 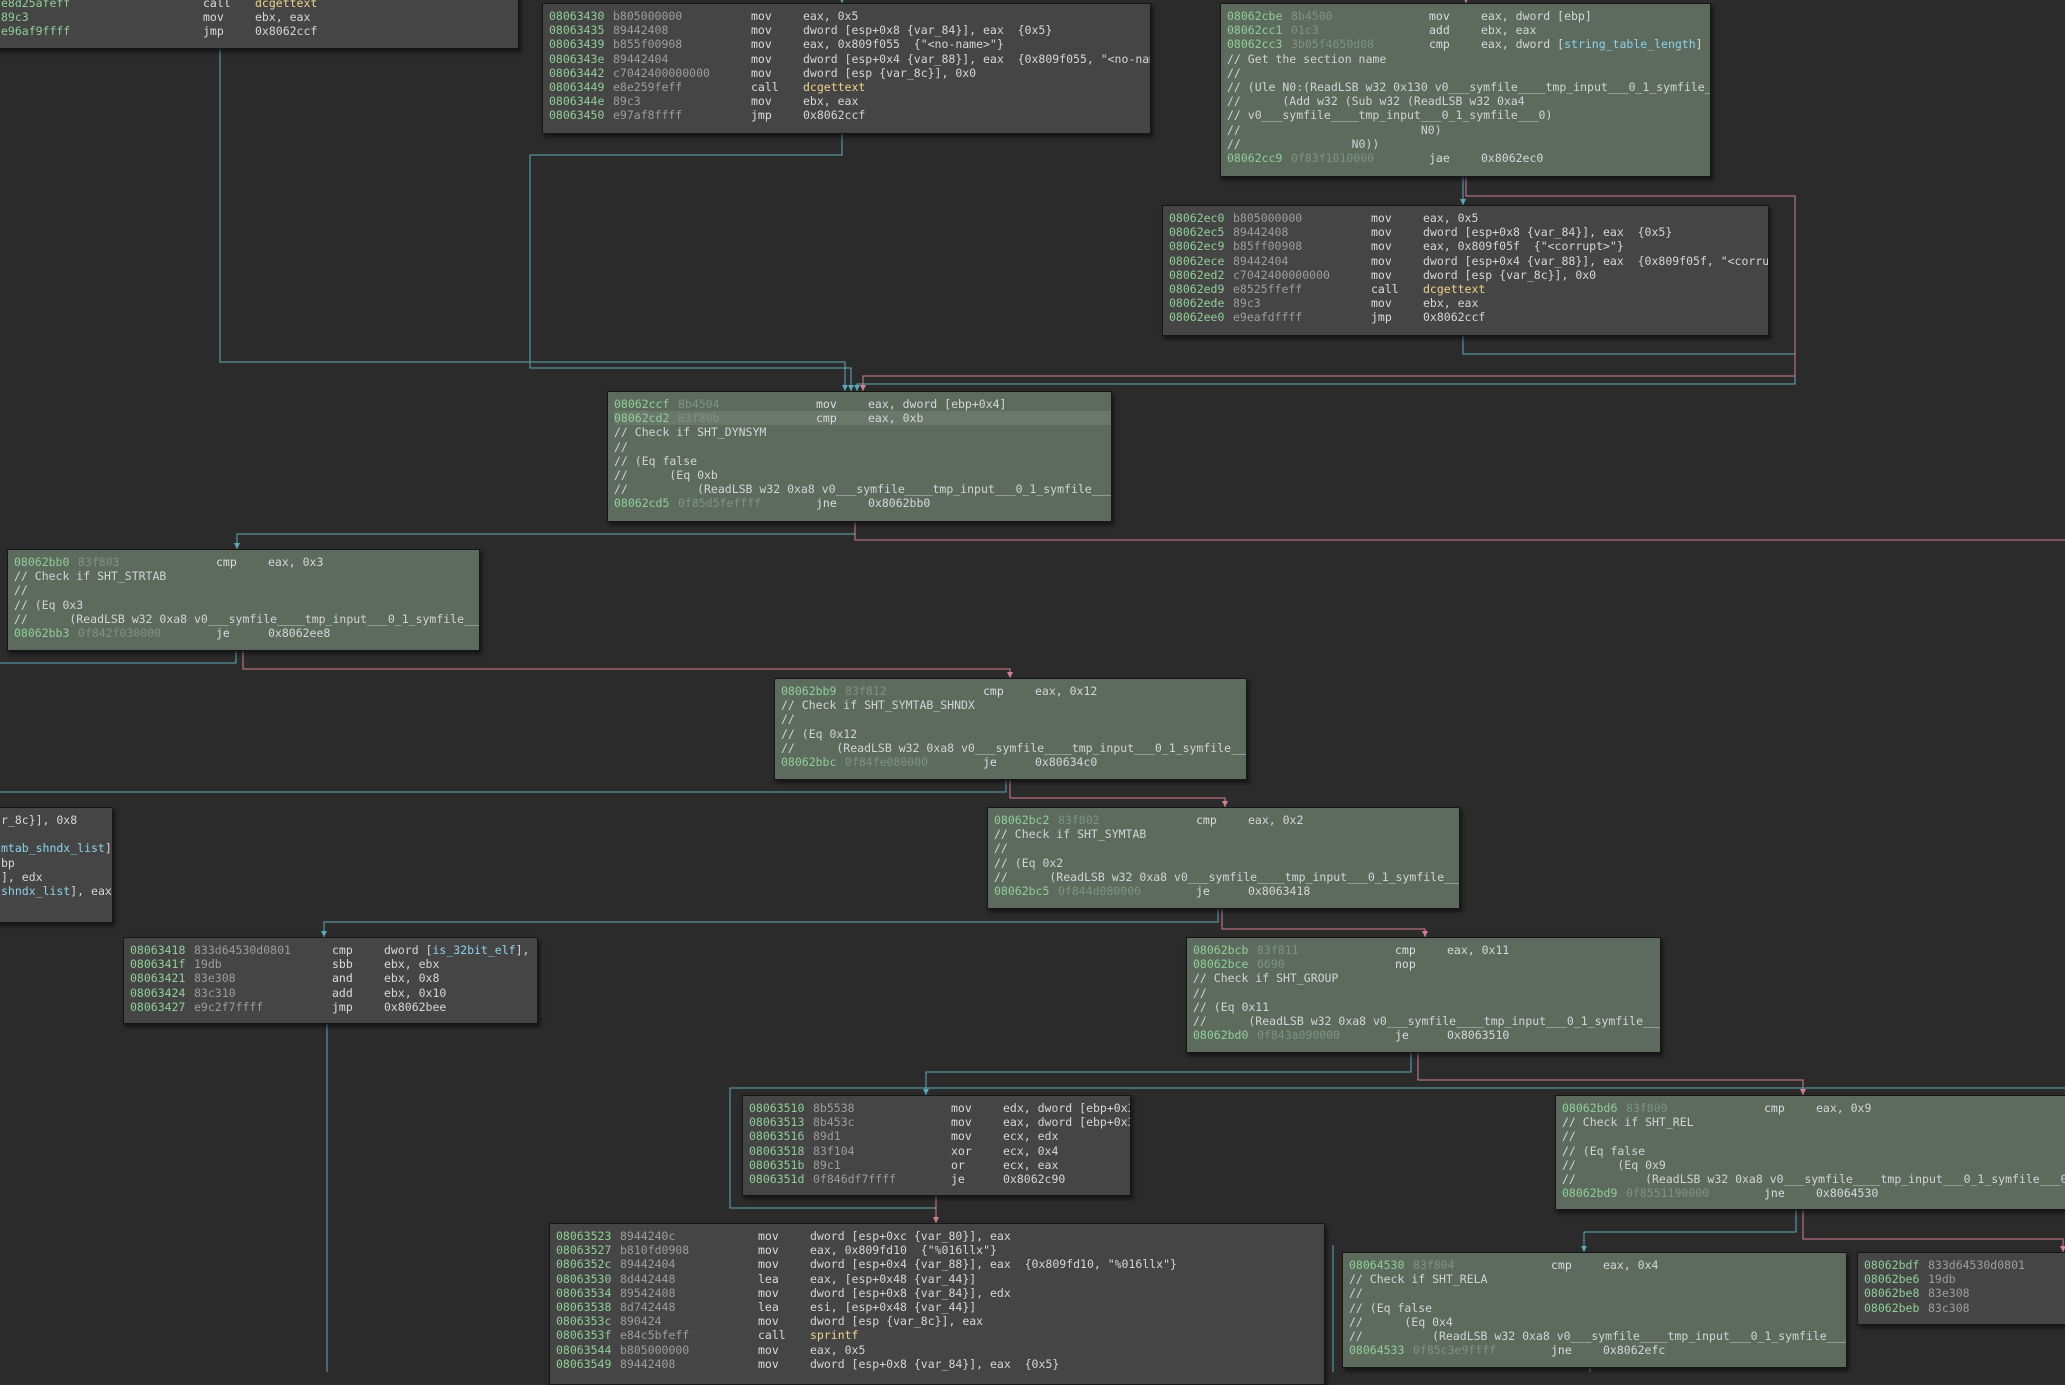 What do you see at coordinates (358, 964) in the screenshot?
I see `instruction-mnemonic: sbb` at bounding box center [358, 964].